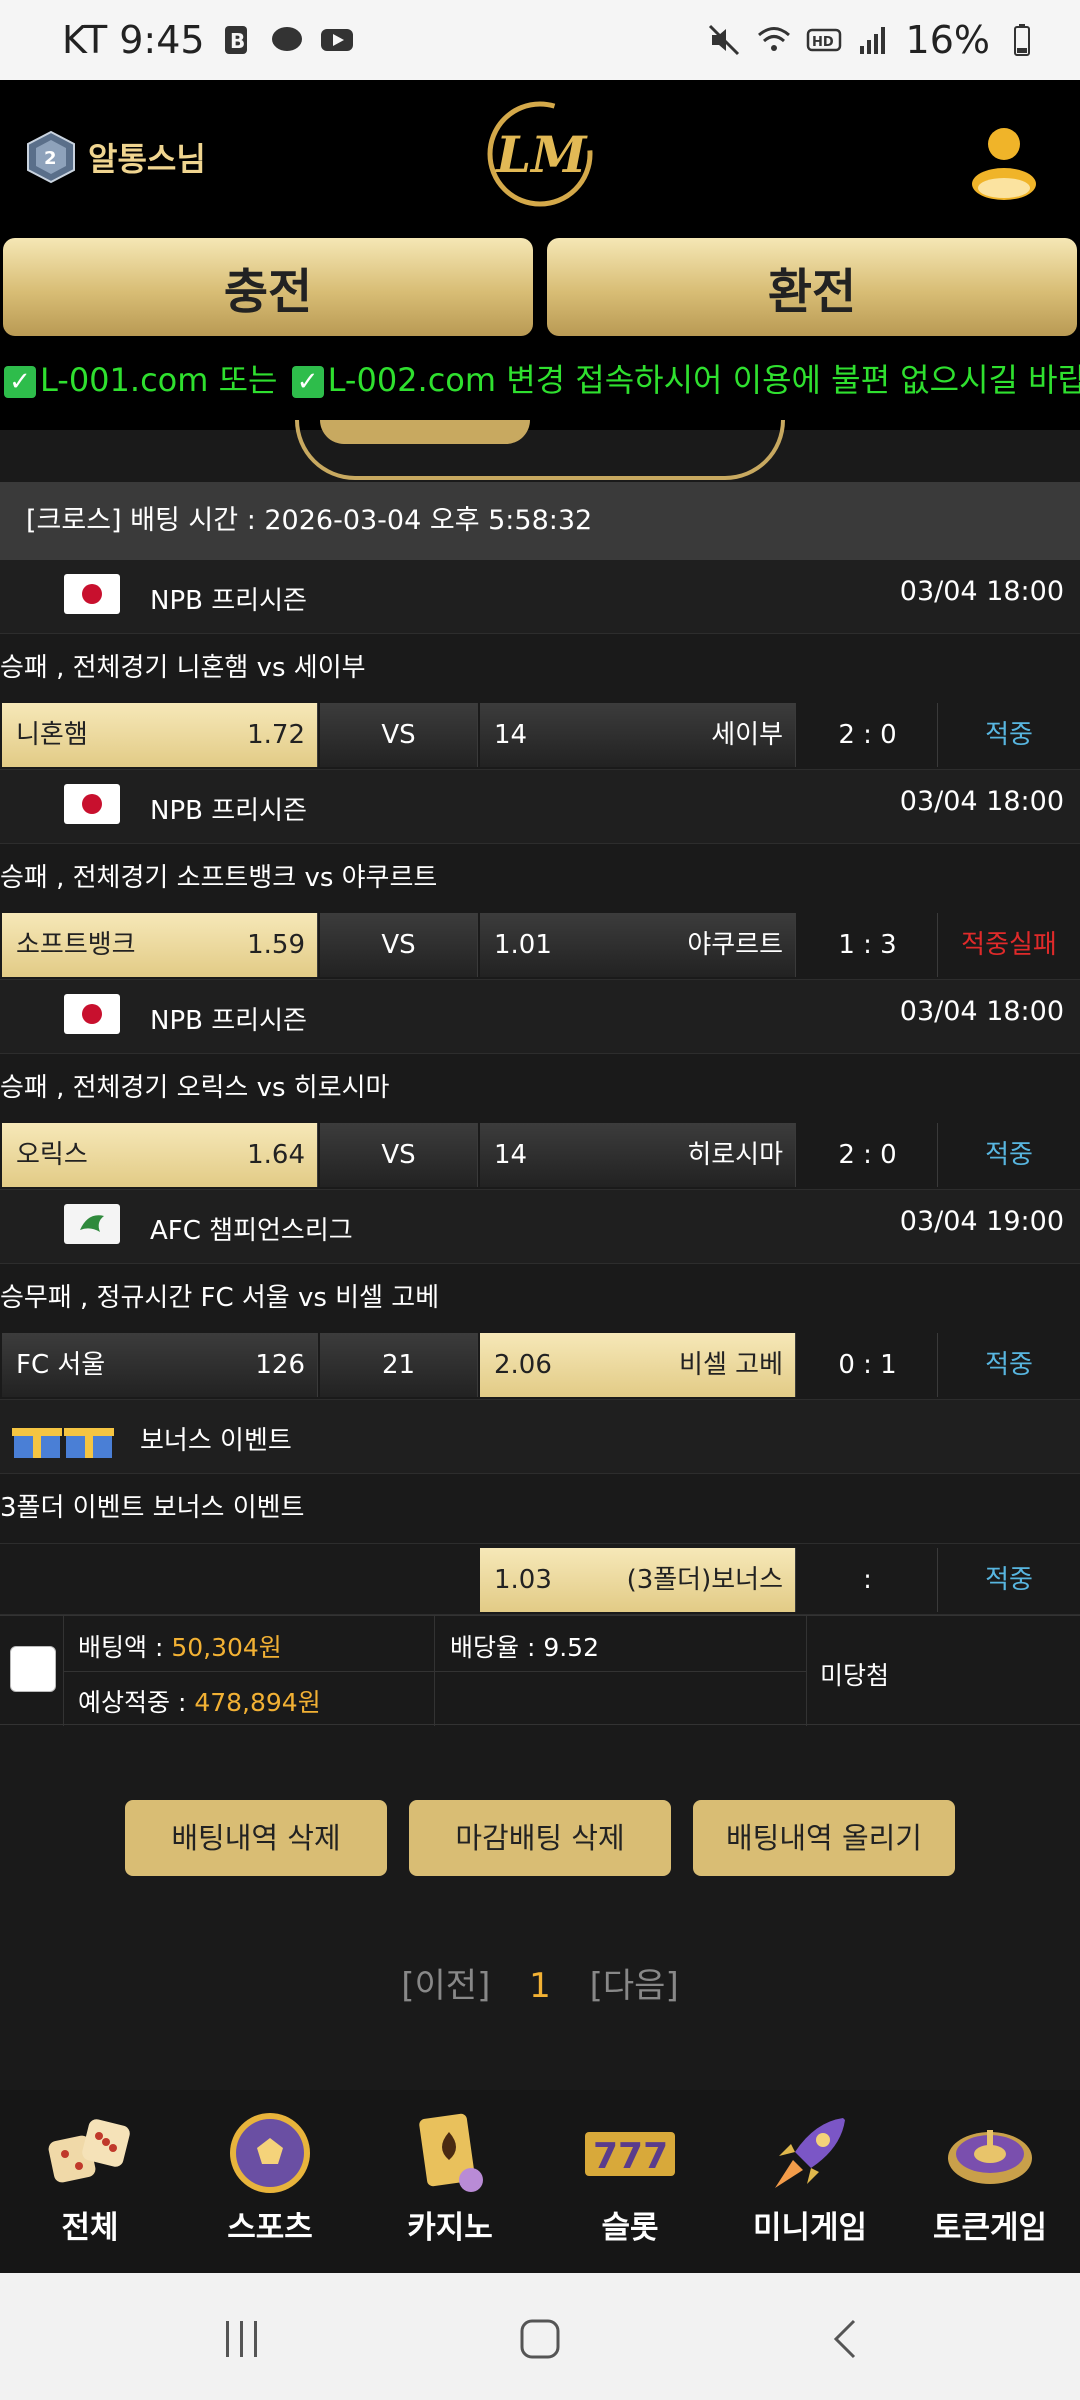  Describe the element at coordinates (981, 1221) in the screenshot. I see `match-time: 03/04 19:00` at that location.